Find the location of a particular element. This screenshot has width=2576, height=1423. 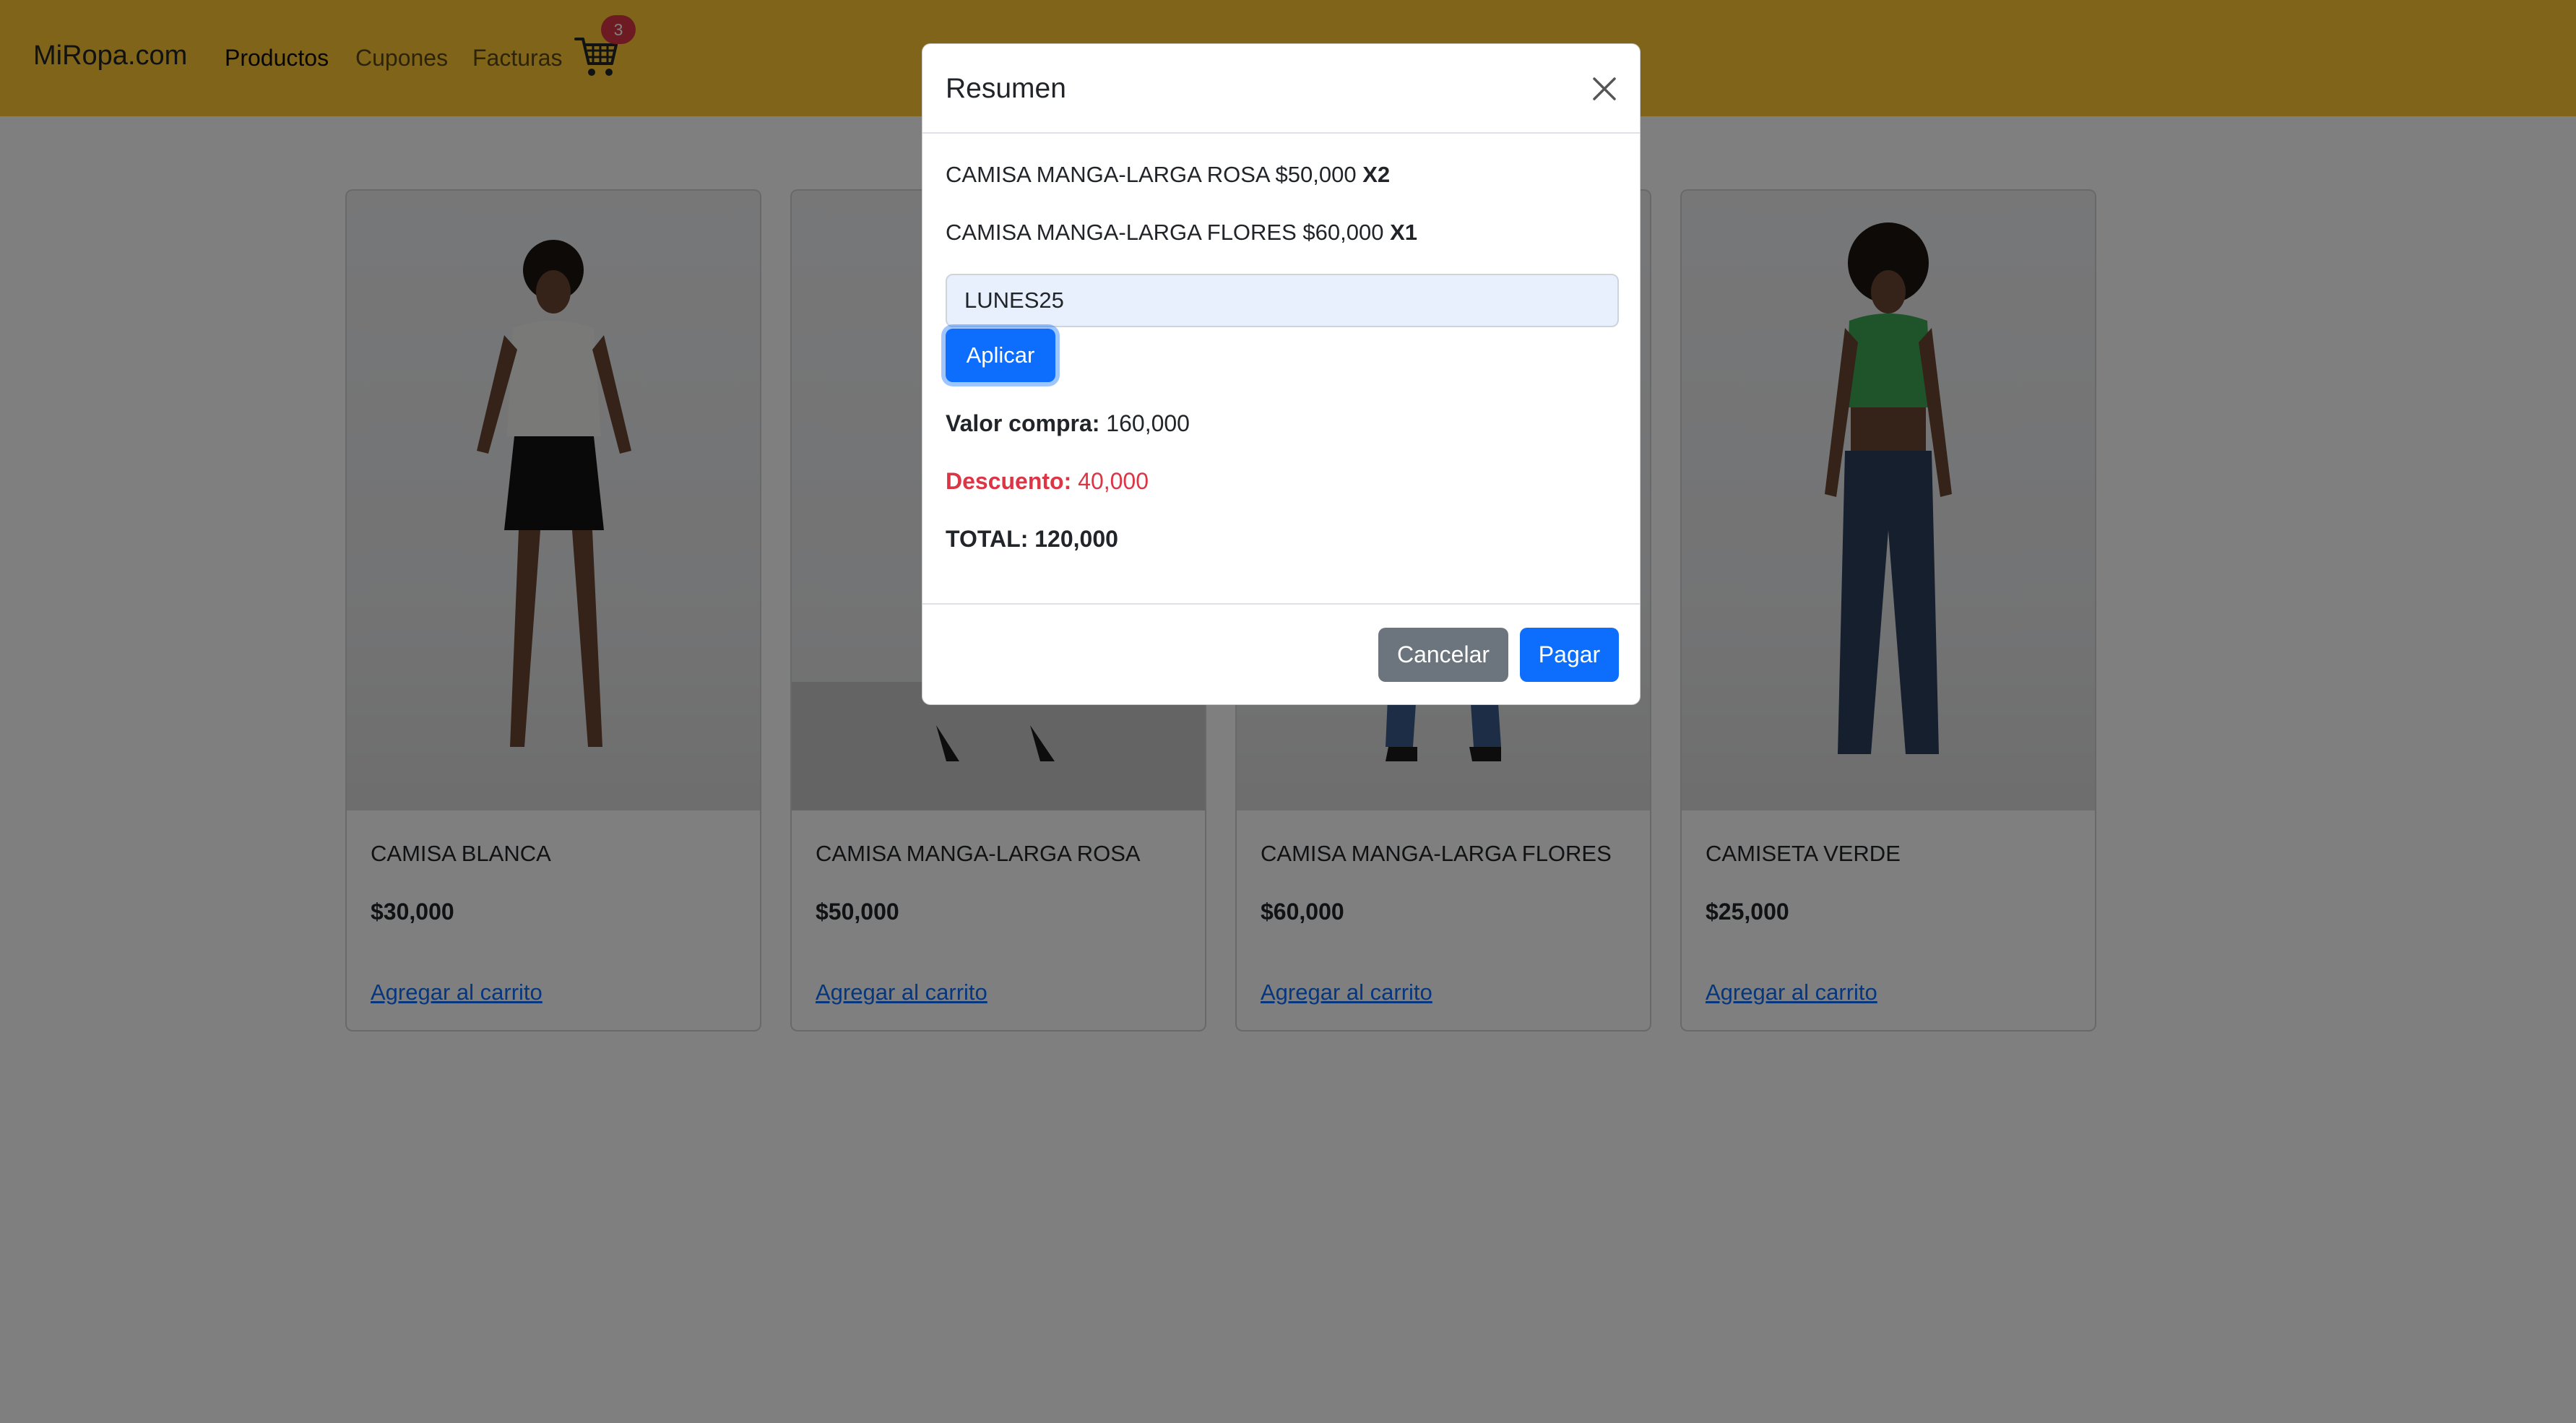

cart-line-qty: X1 is located at coordinates (1403, 233).